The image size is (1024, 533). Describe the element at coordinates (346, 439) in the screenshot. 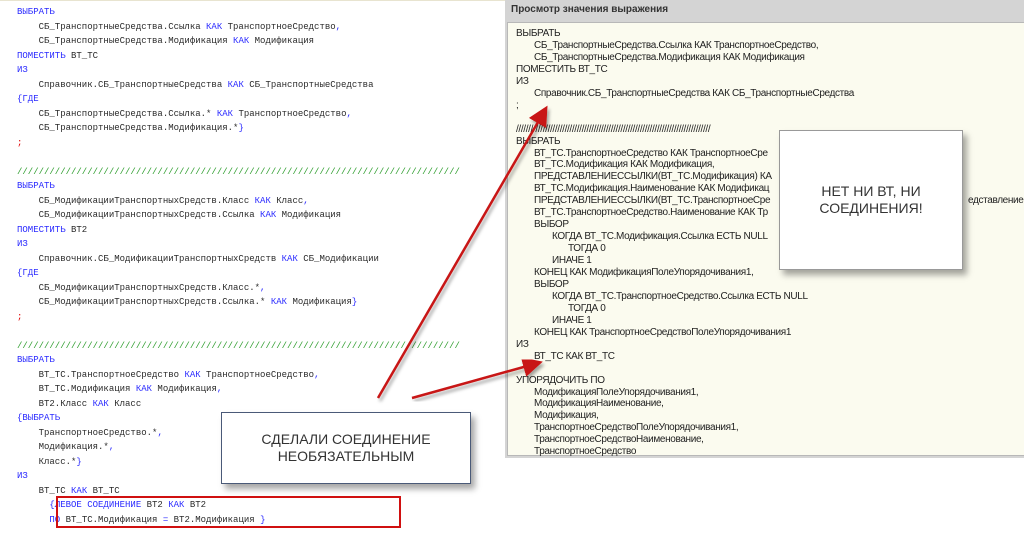

I see `callout-text-line: СДЕЛАЛИ СОЕДИНЕНИЕ` at that location.